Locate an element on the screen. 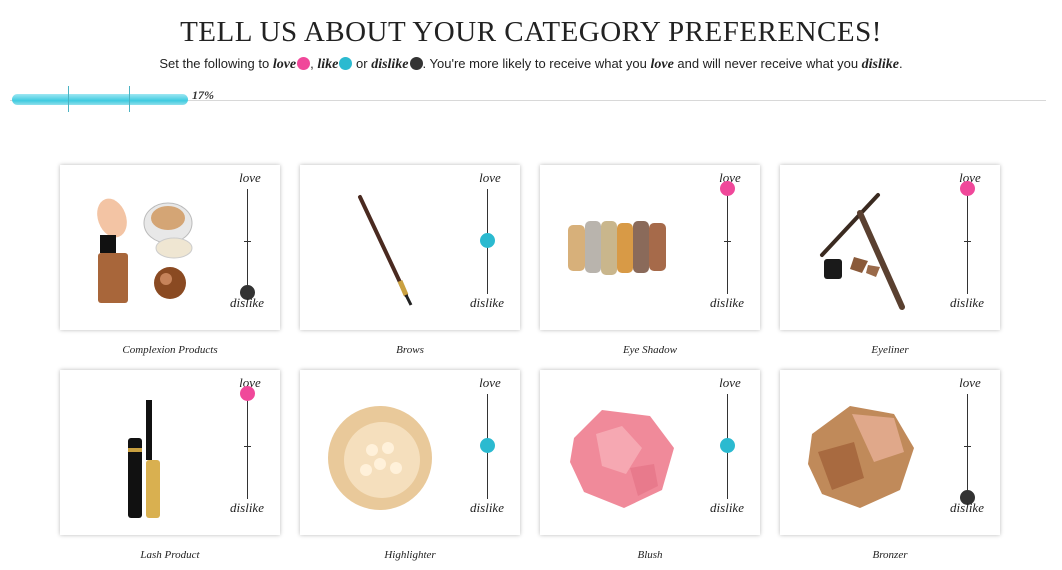  eye-shadow-swatches-image is located at coordinates (620, 248).